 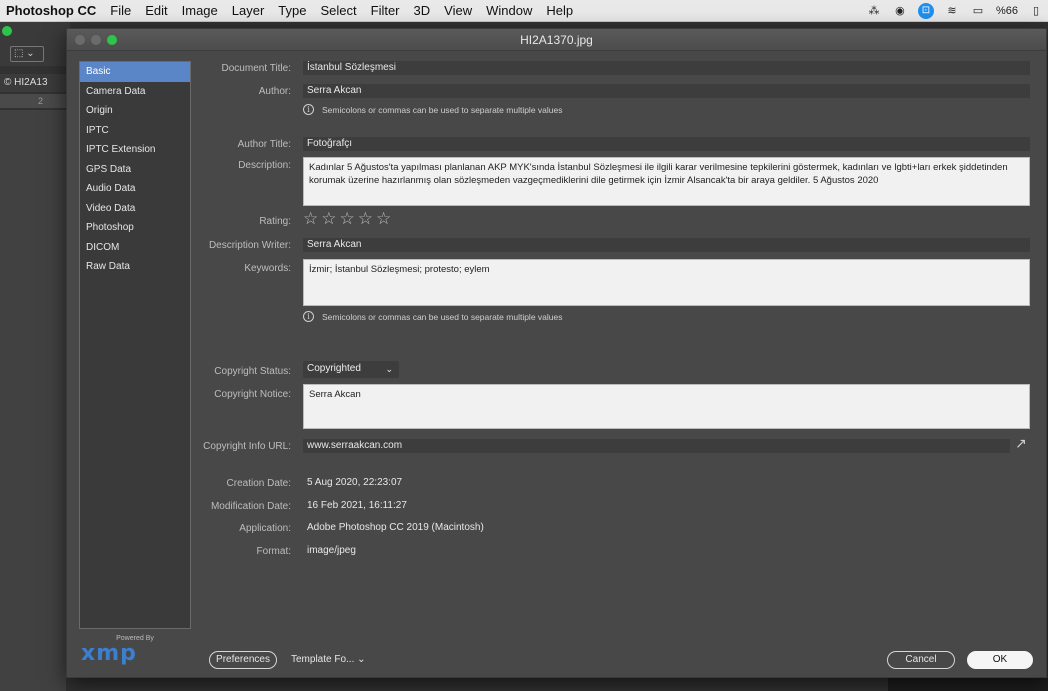 I want to click on keywords-label: Keywords:, so click(x=267, y=268).